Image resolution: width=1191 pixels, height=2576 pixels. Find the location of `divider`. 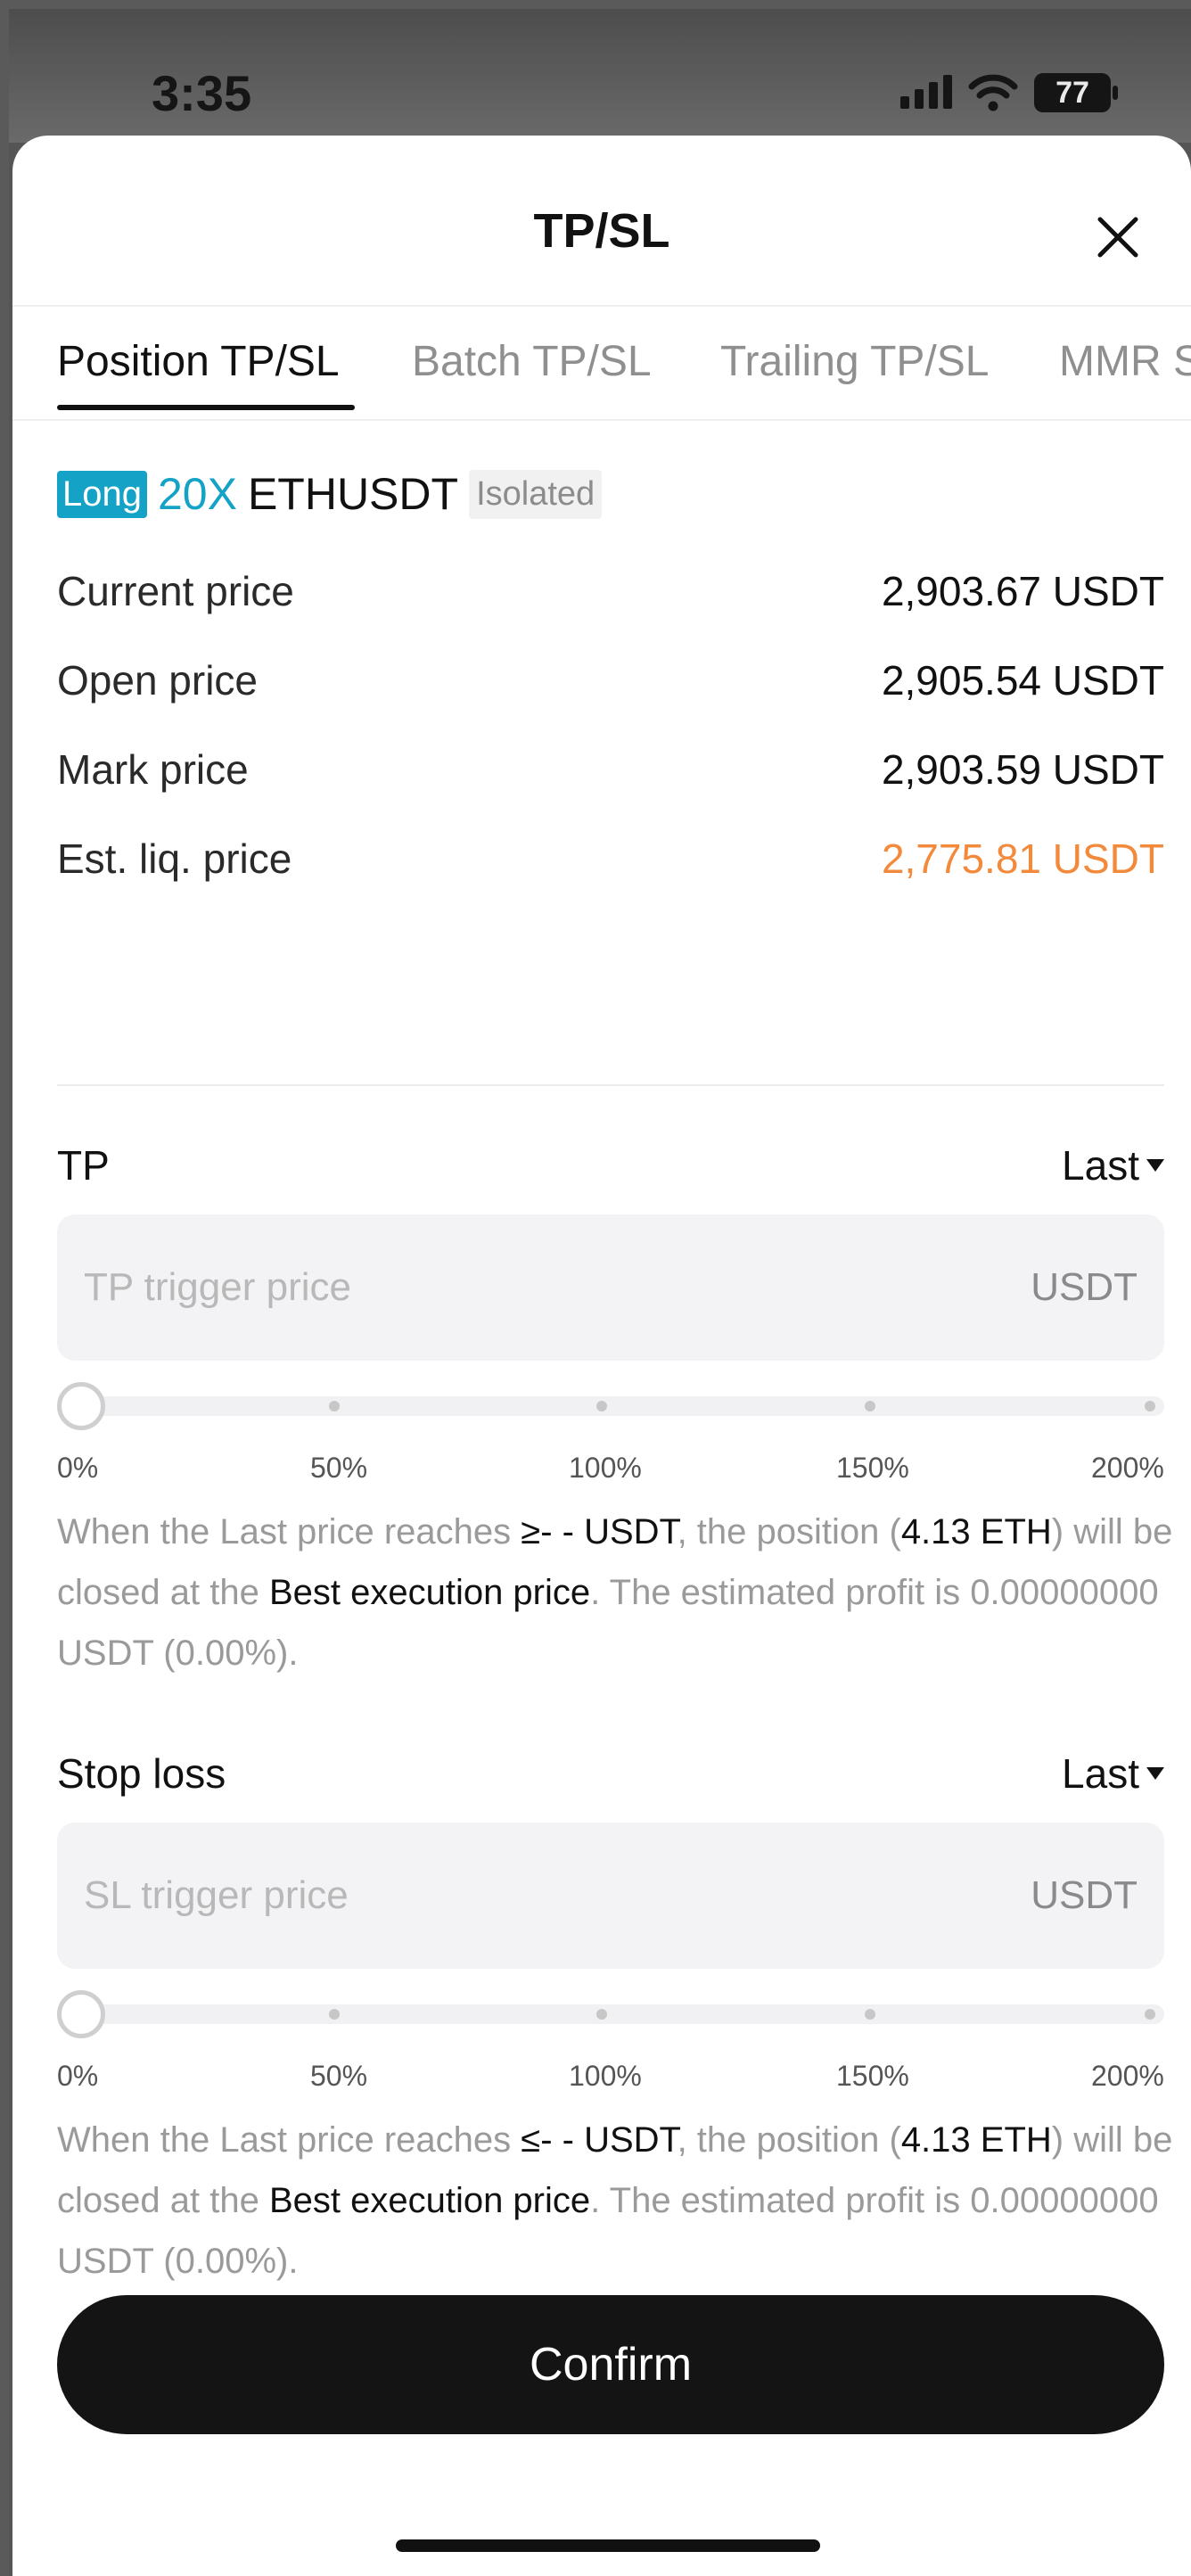

divider is located at coordinates (610, 1085).